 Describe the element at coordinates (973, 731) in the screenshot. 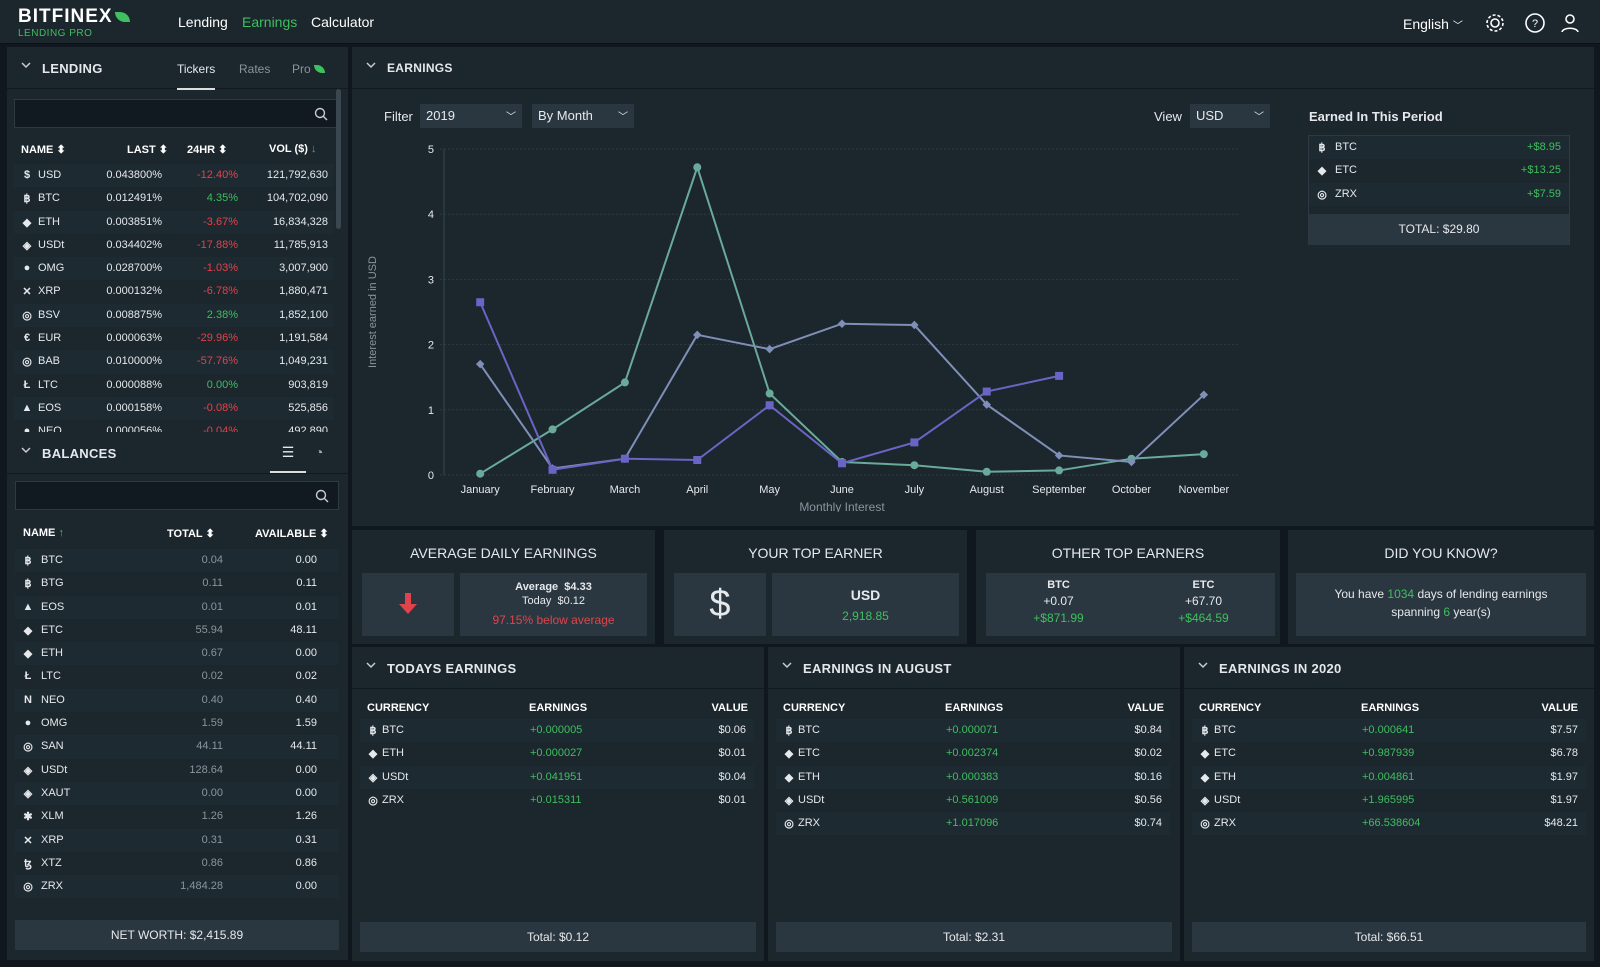

I see `table-row: ฿ BTC +0.000071 $0.84` at that location.